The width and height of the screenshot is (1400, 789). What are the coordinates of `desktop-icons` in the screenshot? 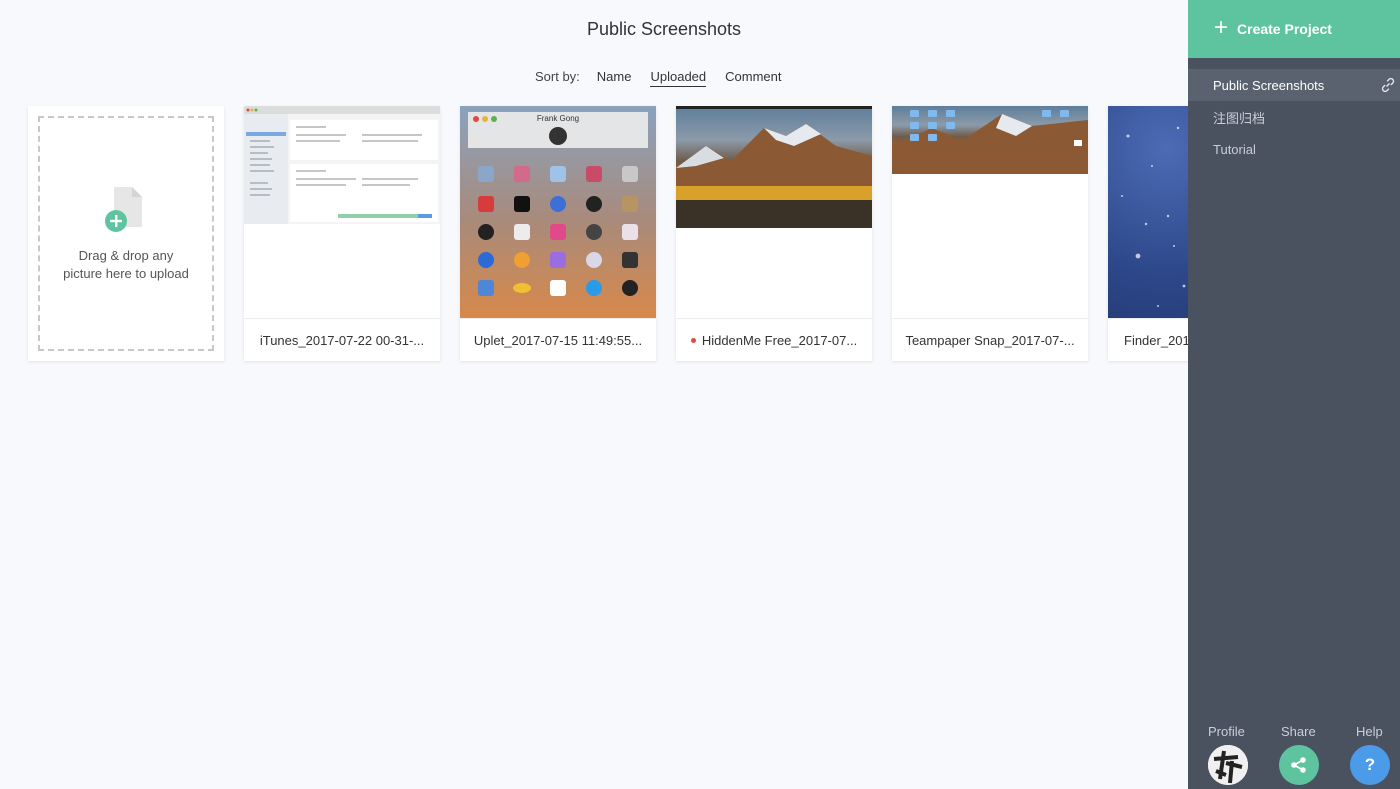 It's located at (990, 142).